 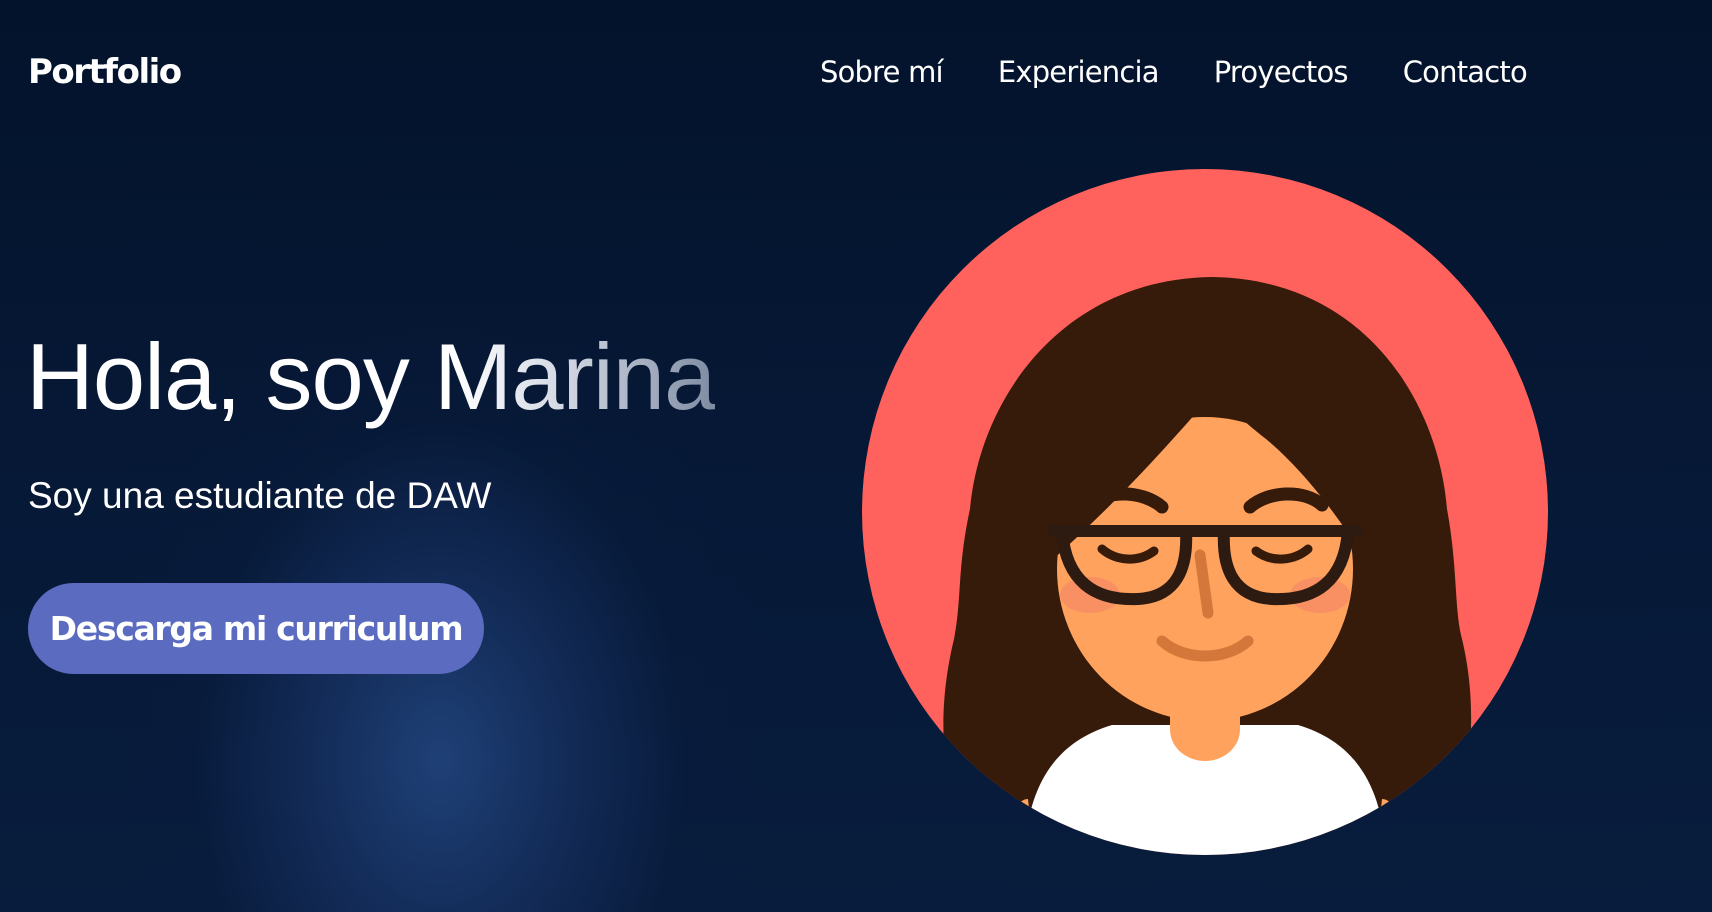 I want to click on hero-title: Hola, soy Marina, so click(x=371, y=377).